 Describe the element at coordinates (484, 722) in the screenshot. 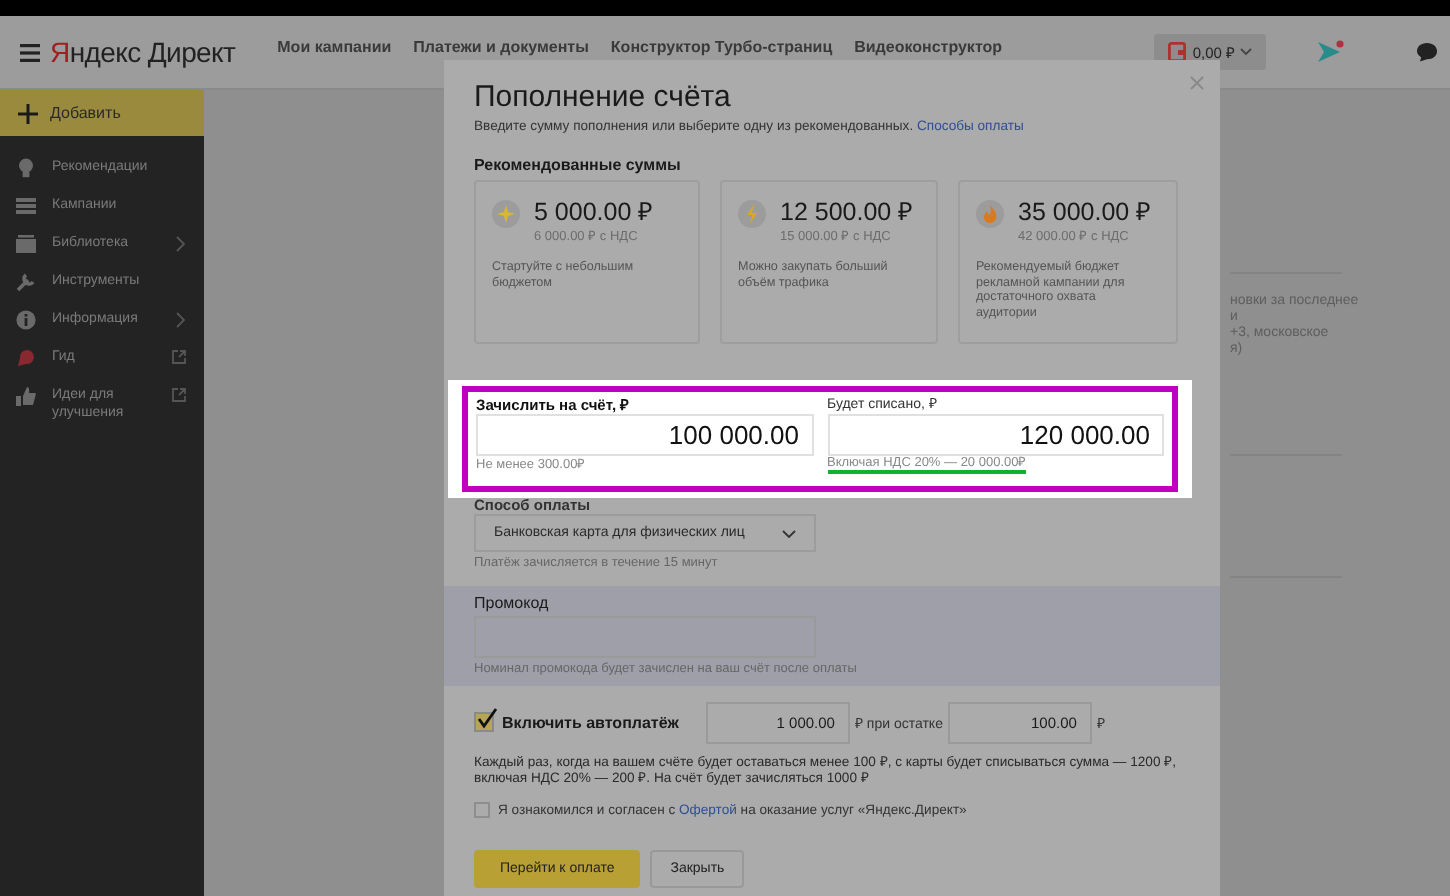

I see `autopay-checkbox` at that location.